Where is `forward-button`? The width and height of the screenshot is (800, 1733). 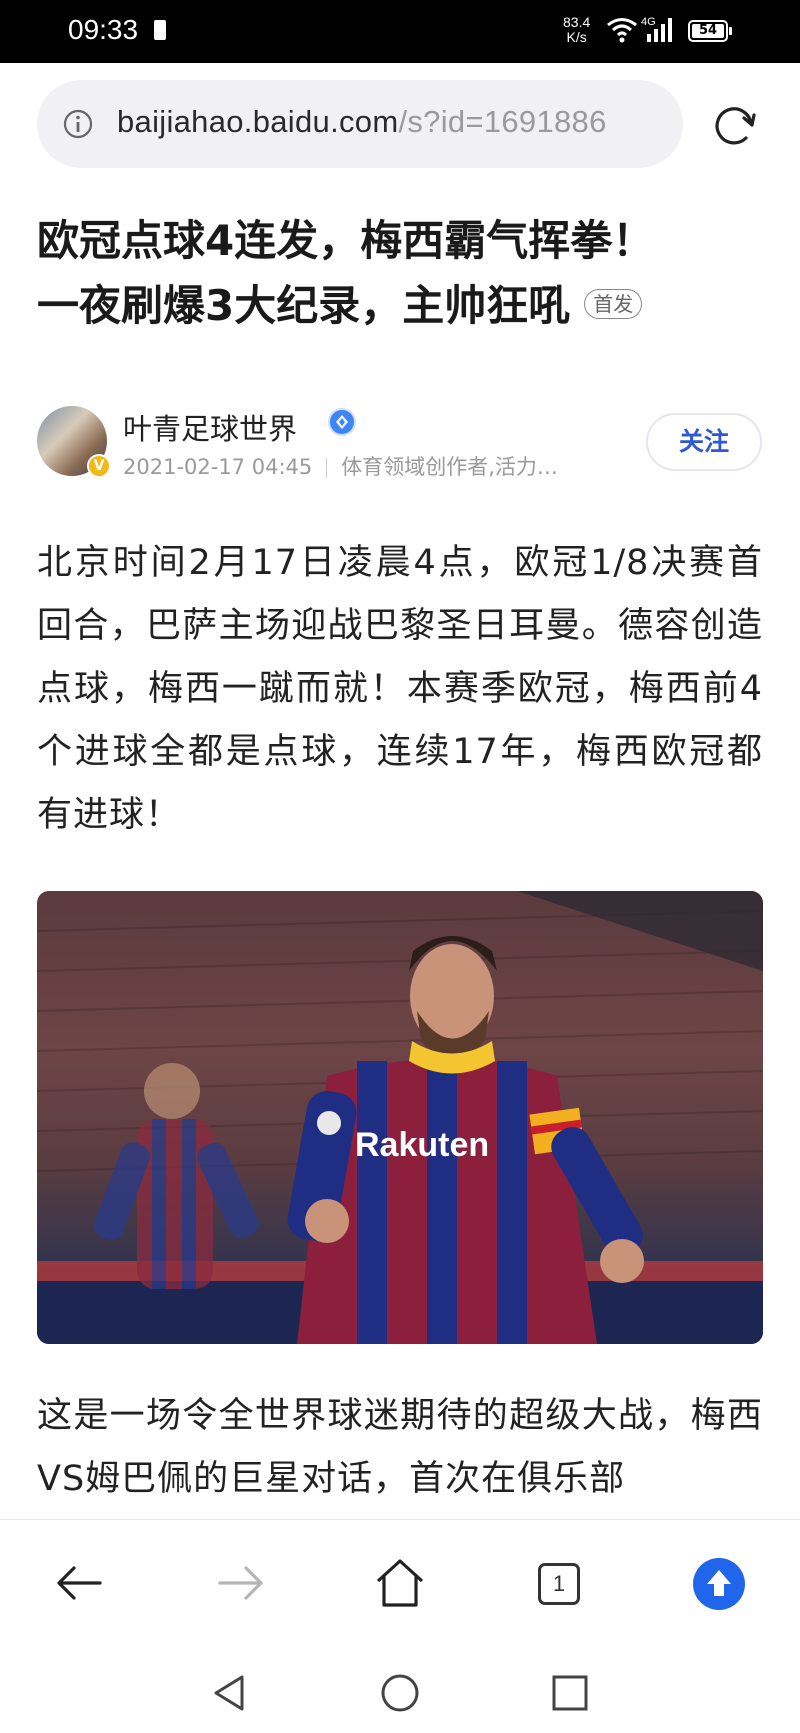 forward-button is located at coordinates (240, 1583).